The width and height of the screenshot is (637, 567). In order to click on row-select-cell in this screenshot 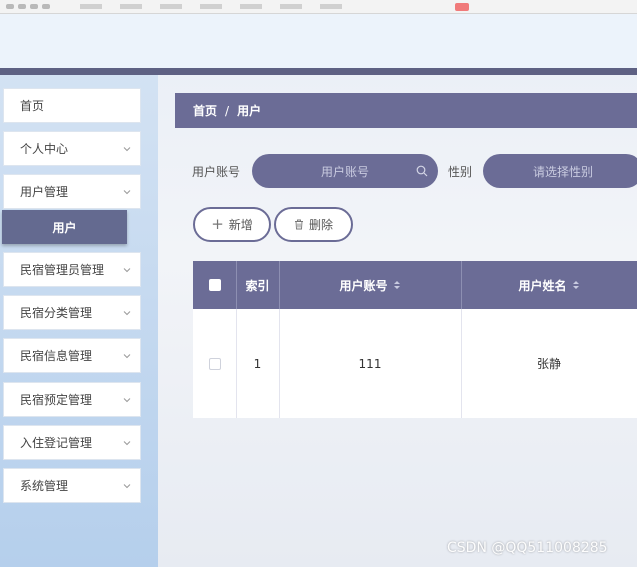, I will do `click(214, 363)`.